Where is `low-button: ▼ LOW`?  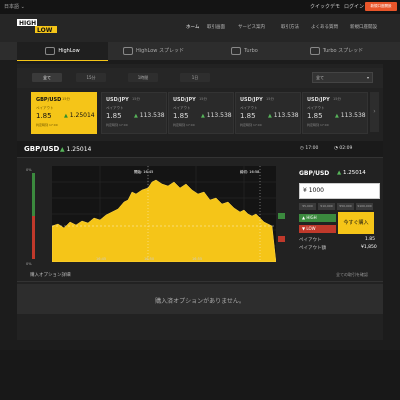 low-button: ▼ LOW is located at coordinates (317, 229).